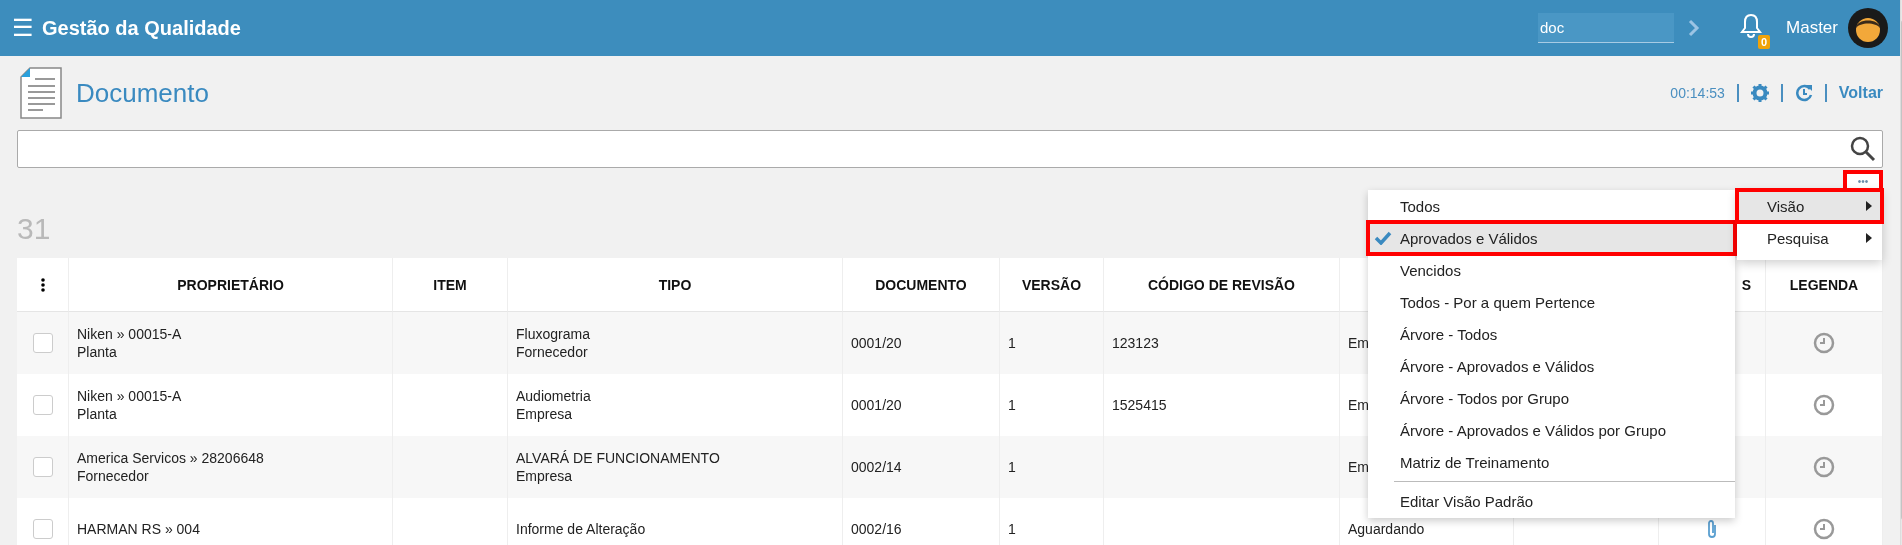 The width and height of the screenshot is (1902, 545). Describe the element at coordinates (138, 529) in the screenshot. I see `owner-text: HARMAN RS » 004` at that location.